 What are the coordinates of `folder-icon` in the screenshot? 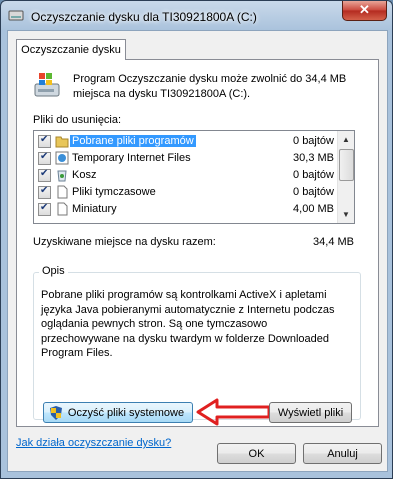 It's located at (62, 141).